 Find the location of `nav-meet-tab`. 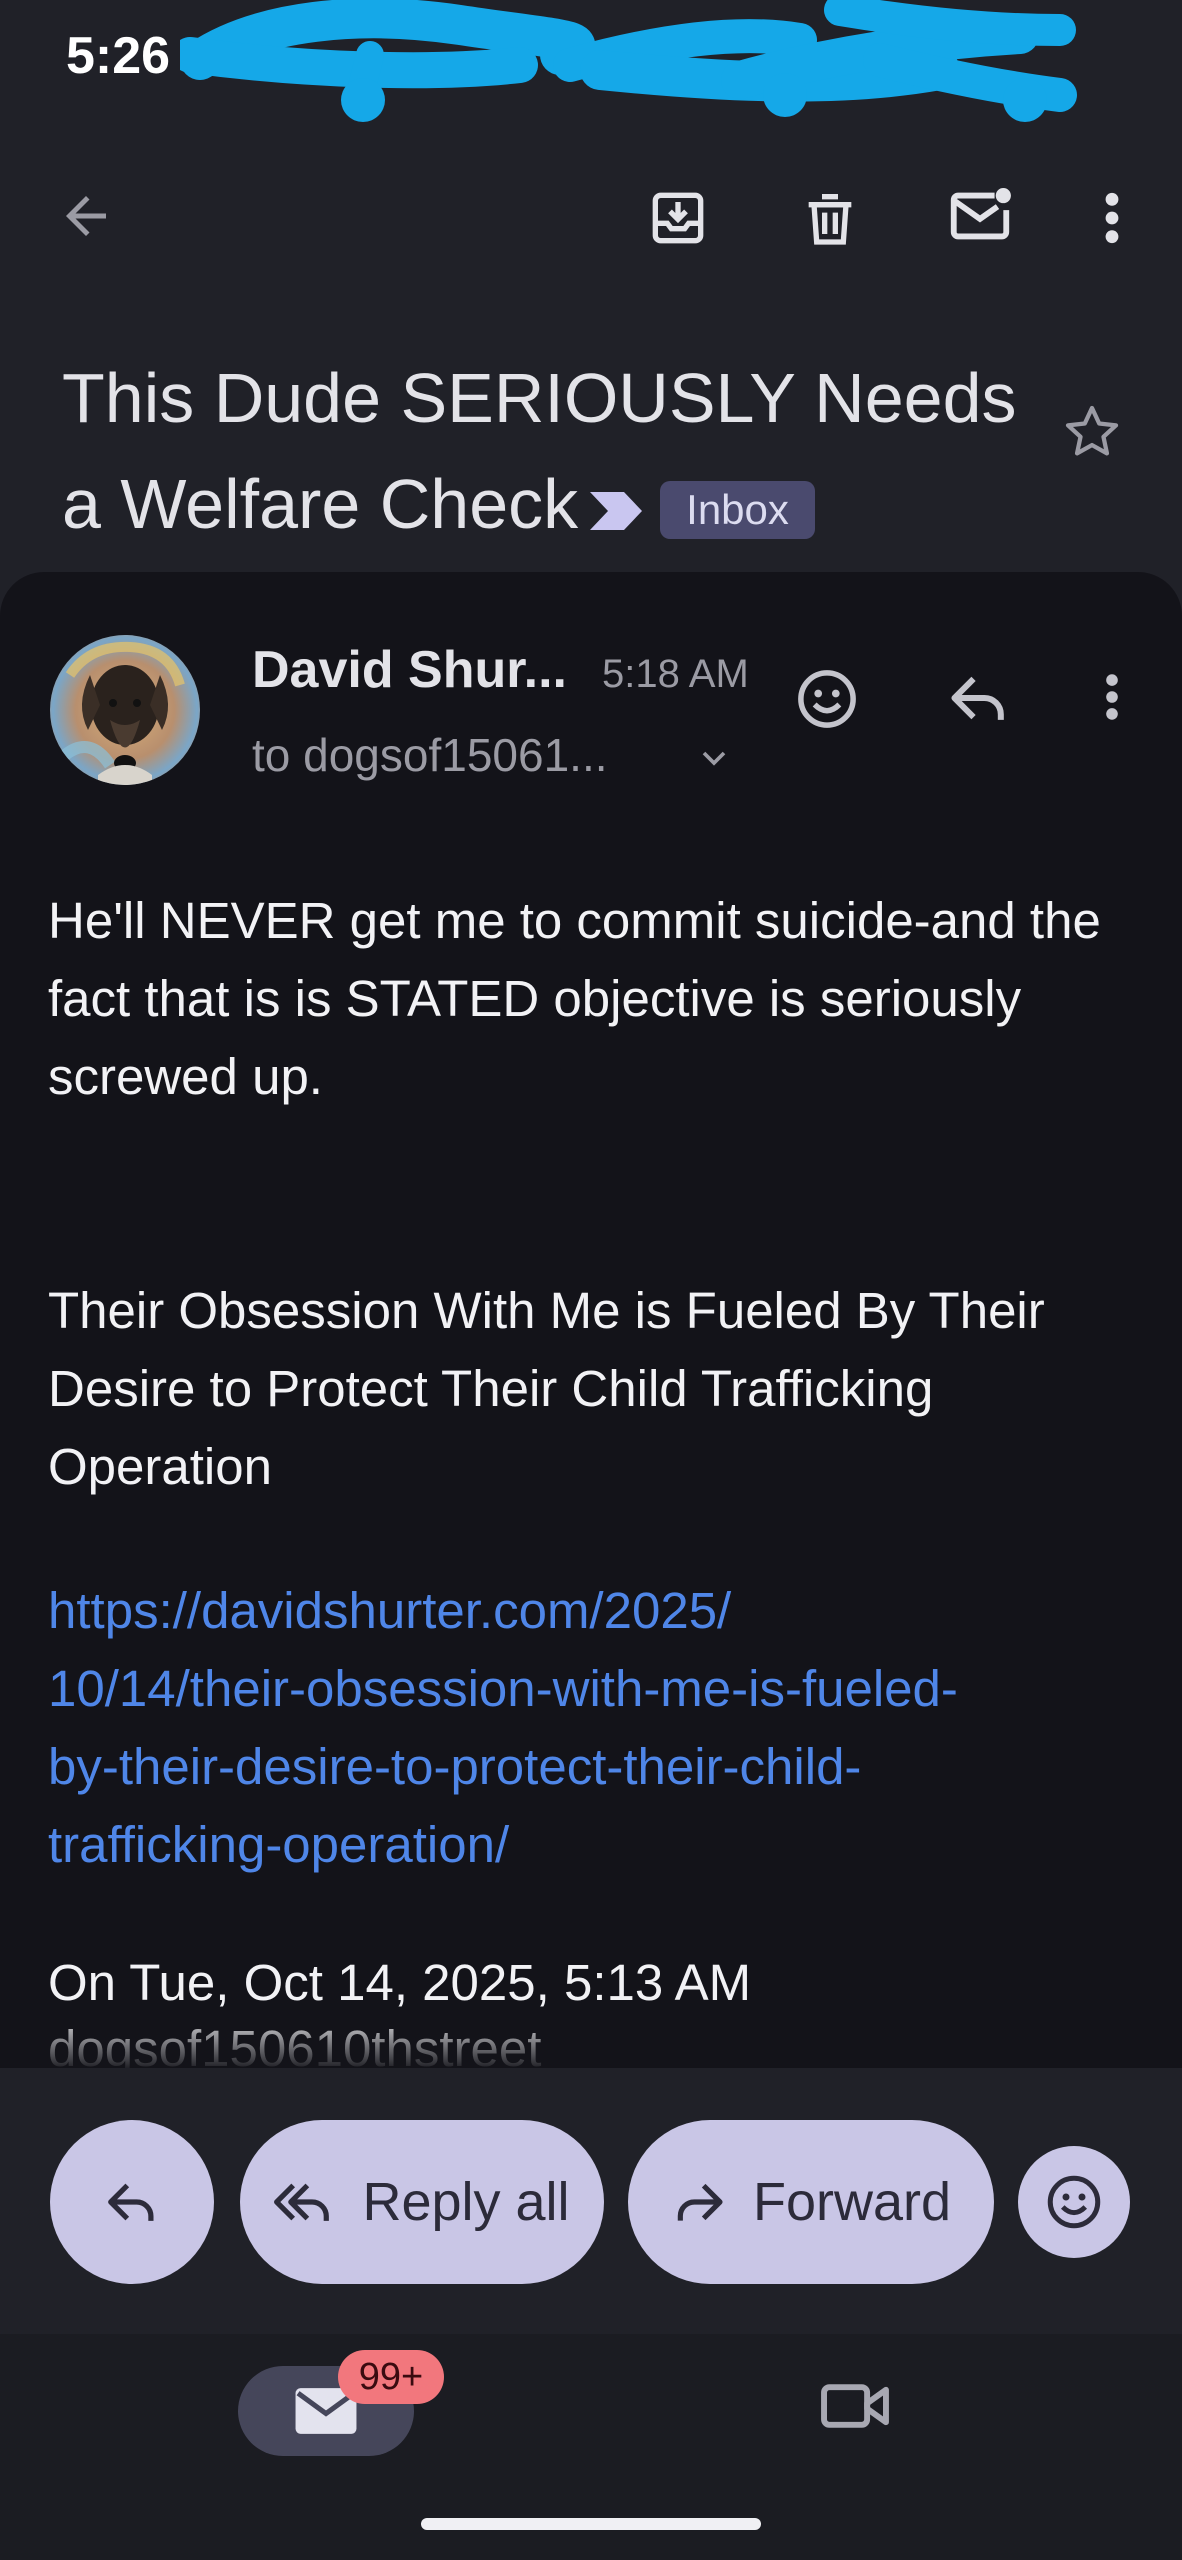

nav-meet-tab is located at coordinates (855, 2408).